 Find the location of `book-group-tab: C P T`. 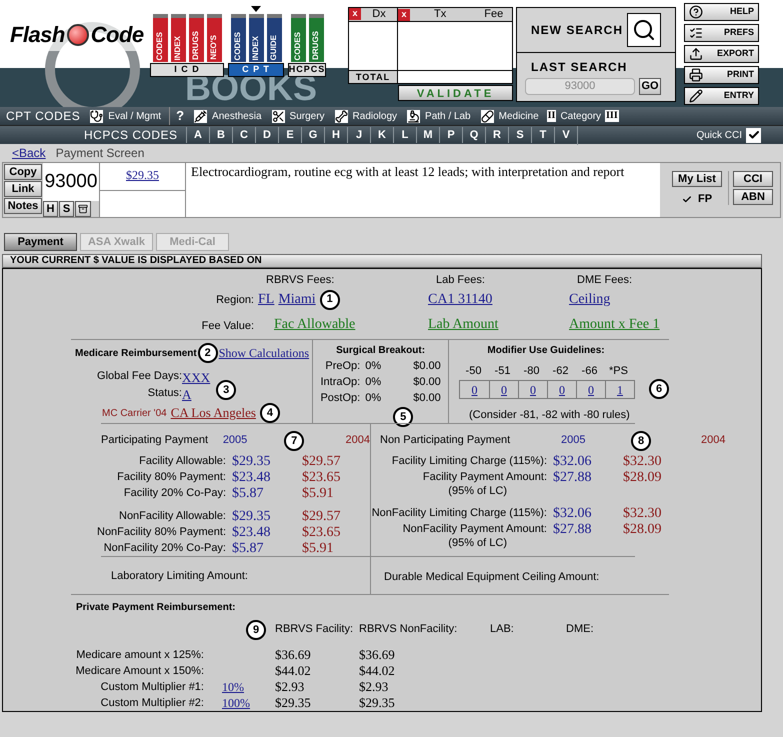

book-group-tab: C P T is located at coordinates (256, 70).